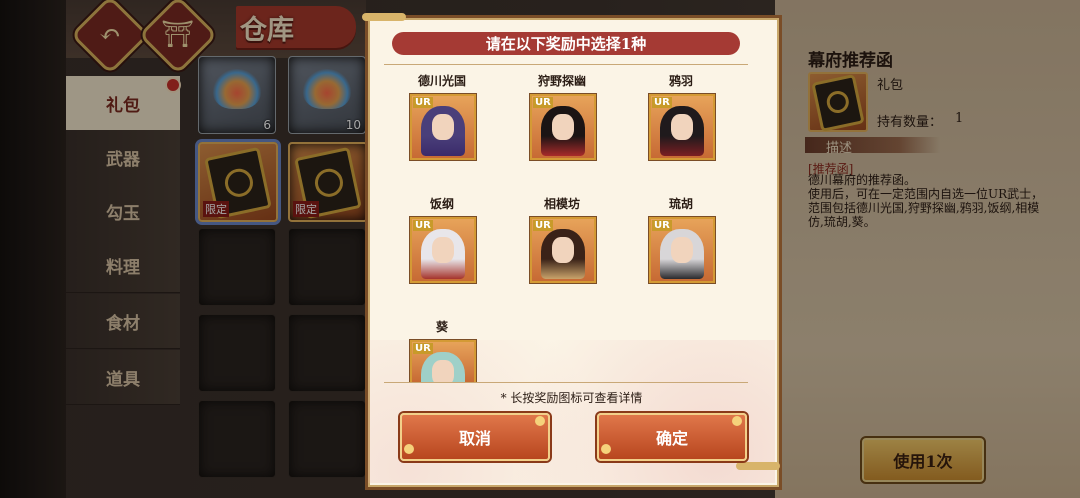 The height and width of the screenshot is (498, 1080). I want to click on reward-name: 琉胡, so click(680, 204).